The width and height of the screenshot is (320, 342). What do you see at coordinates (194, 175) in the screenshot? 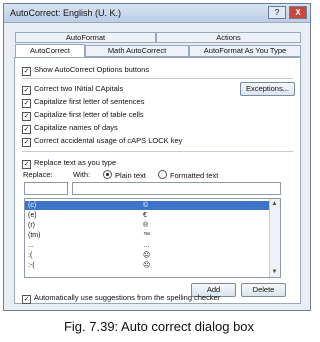
I see `formatted-text-label: Formatted text` at bounding box center [194, 175].